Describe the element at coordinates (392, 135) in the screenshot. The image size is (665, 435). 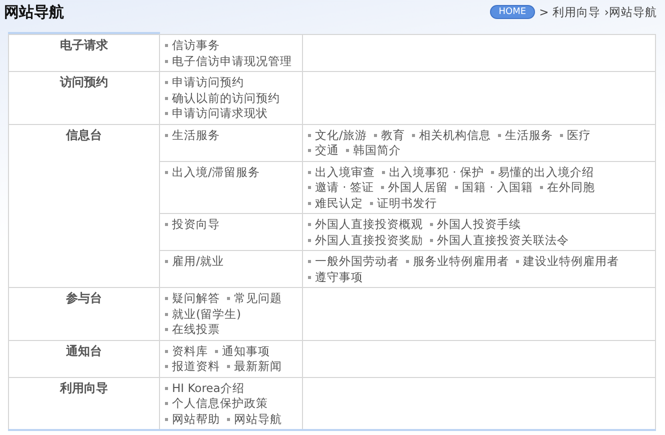
I see `nav-link: 教育` at that location.